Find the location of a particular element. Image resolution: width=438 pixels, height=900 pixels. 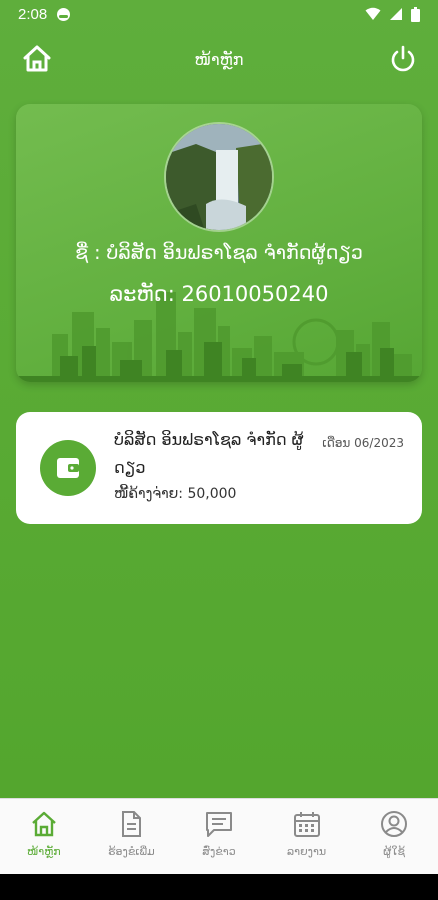

wallet-icon is located at coordinates (68, 468).